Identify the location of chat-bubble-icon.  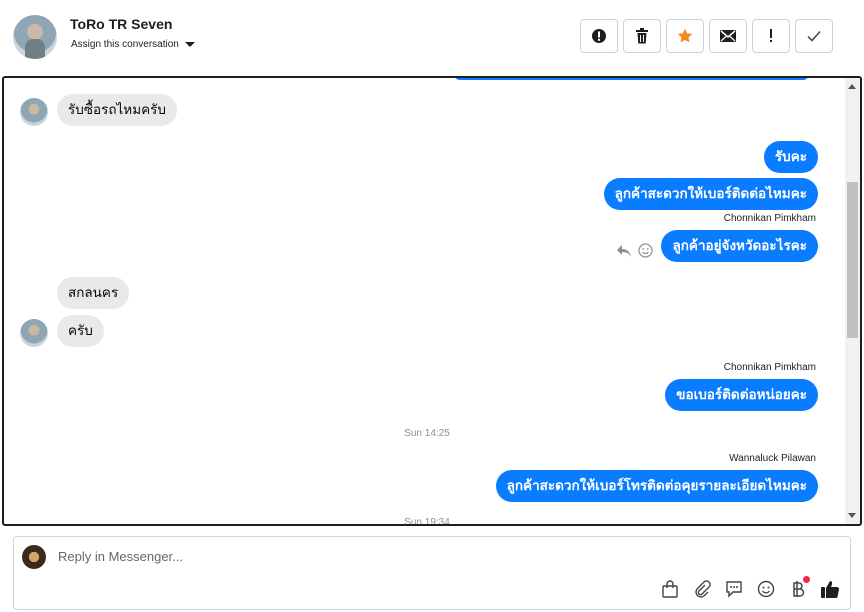
(734, 589).